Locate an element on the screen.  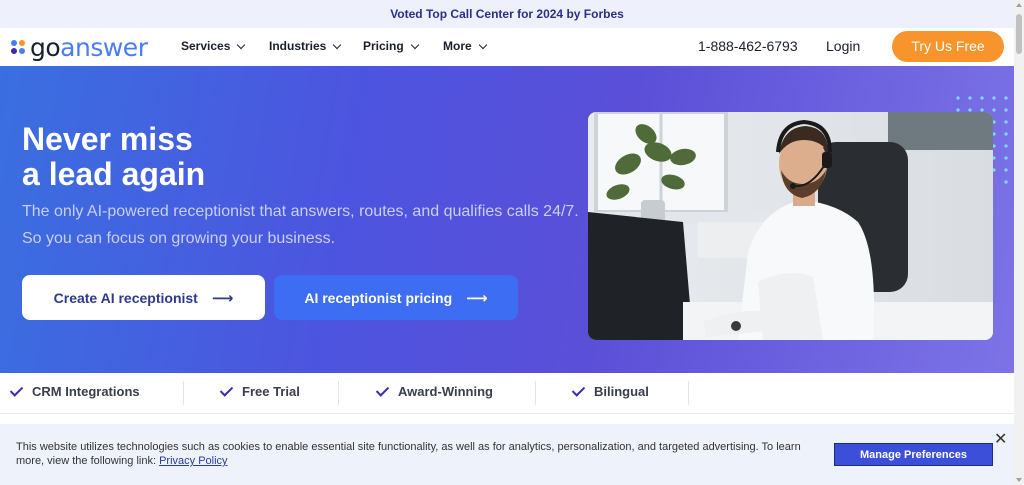
hero-title: Never miss a lead again is located at coordinates (114, 156).